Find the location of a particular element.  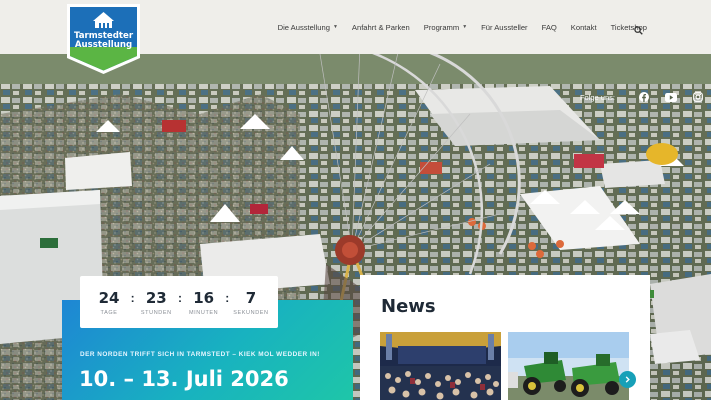

news-image-tractors is located at coordinates (568, 366).